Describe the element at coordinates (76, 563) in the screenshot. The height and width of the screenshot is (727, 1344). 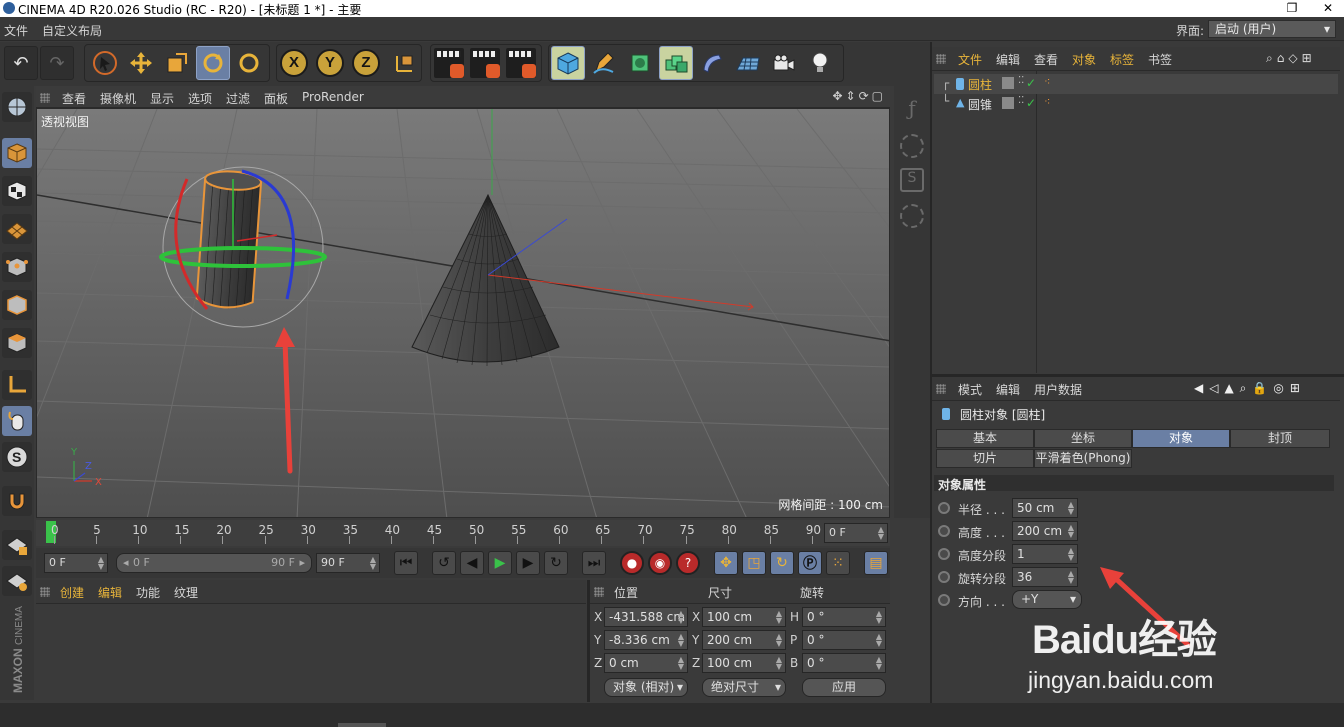
I see `start-frame-field: 0 F ▲ ▼` at that location.